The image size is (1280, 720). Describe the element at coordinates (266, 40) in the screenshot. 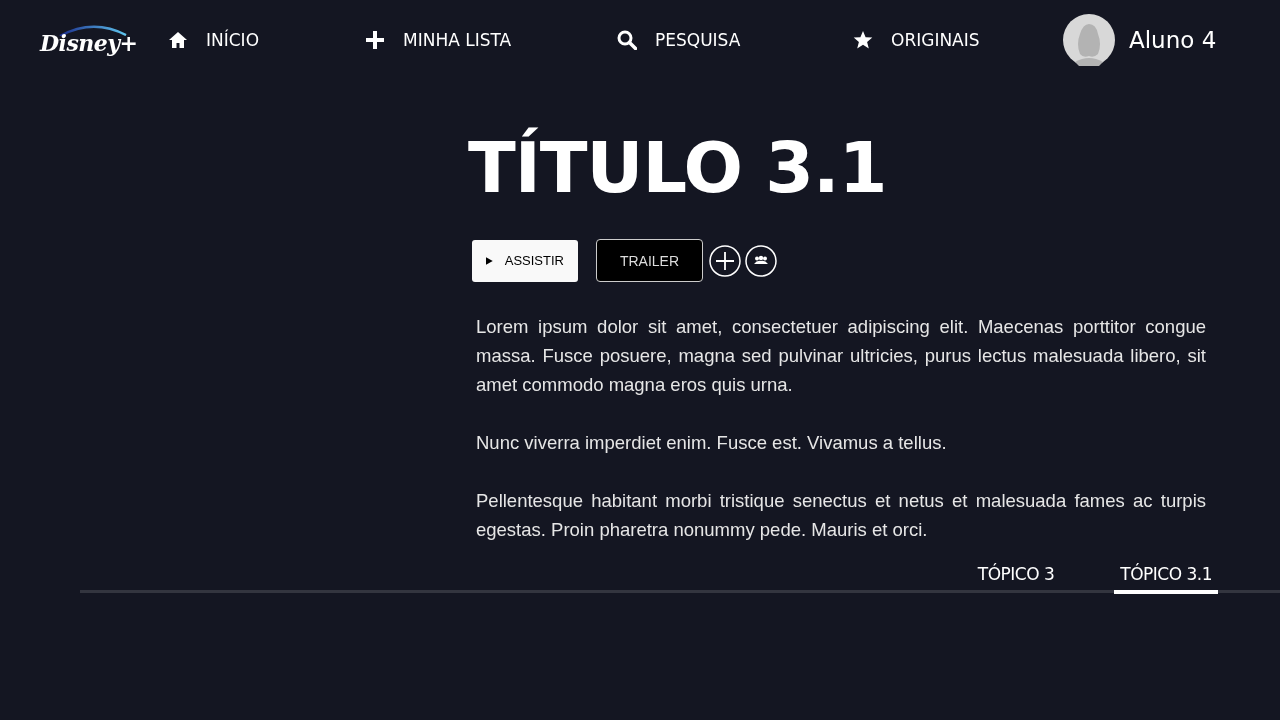

I see `nav-link: INÍCIO` at that location.